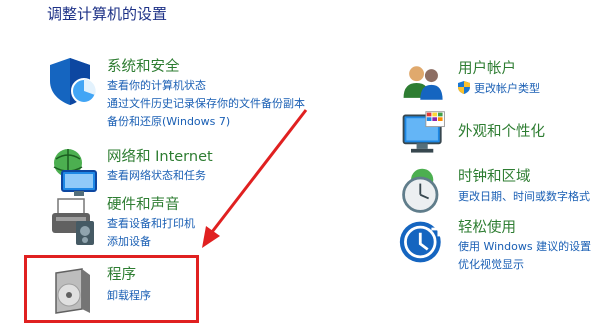 This screenshot has width=599, height=328. What do you see at coordinates (196, 223) in the screenshot?
I see `category-hardware-sound: 硬件和声音 查看设备和打印机 添加设备` at bounding box center [196, 223].